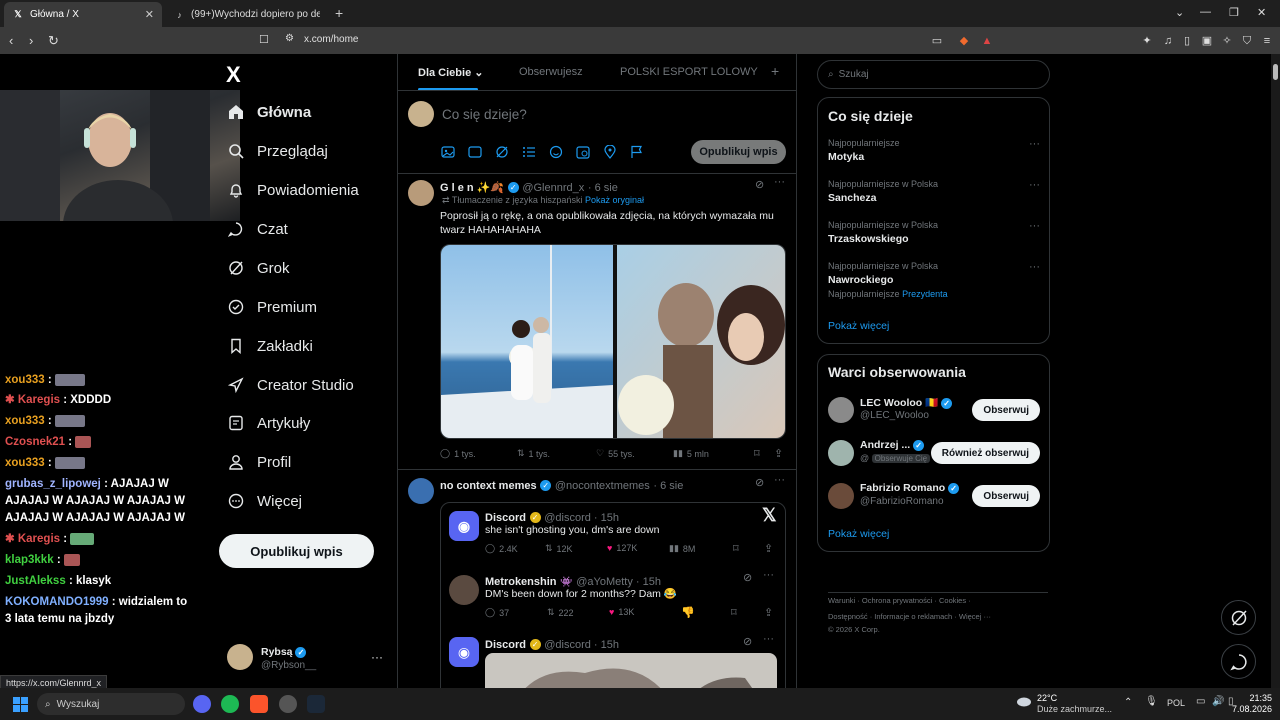 This screenshot has width=1280, height=720. What do you see at coordinates (11, 40) in the screenshot?
I see `back-button: ‹` at bounding box center [11, 40].